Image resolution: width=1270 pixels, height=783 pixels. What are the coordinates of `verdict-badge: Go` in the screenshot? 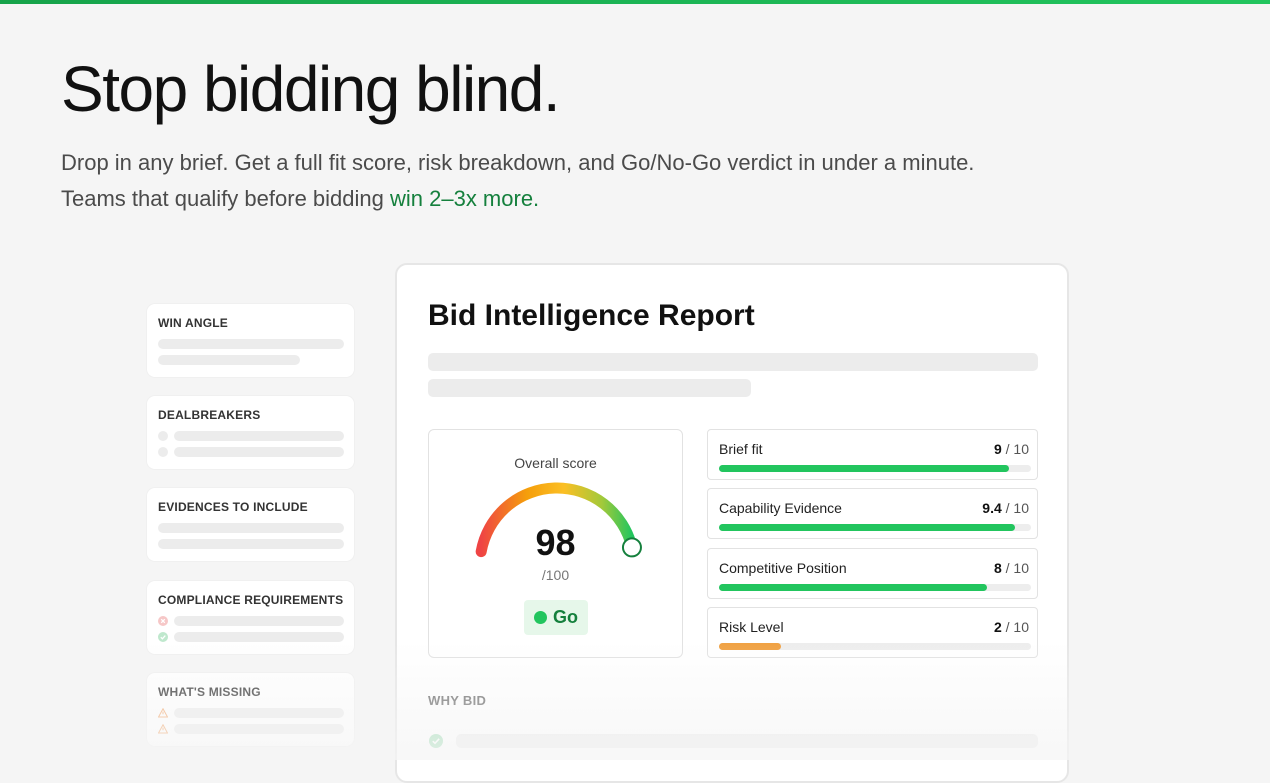 It's located at (556, 617).